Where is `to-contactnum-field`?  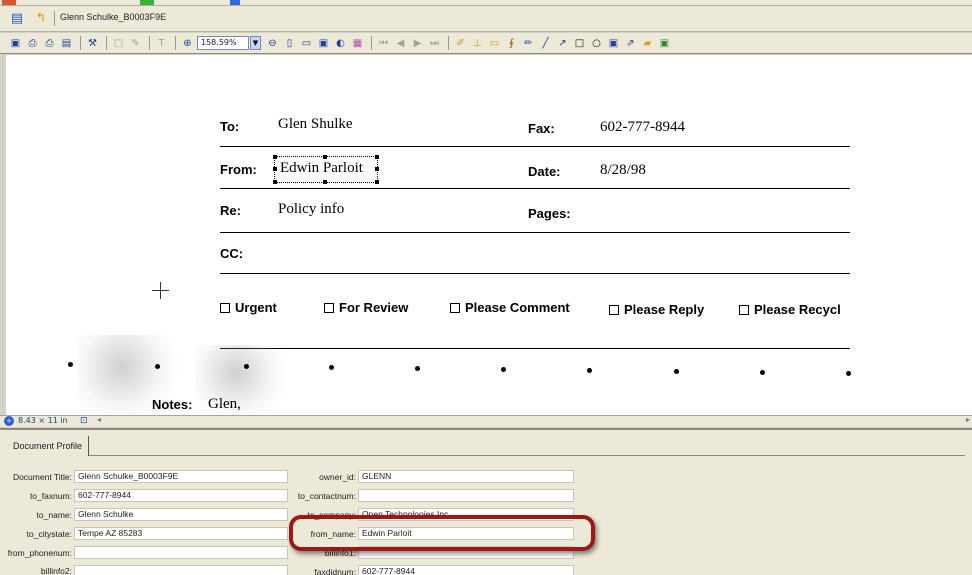 to-contactnum-field is located at coordinates (466, 495).